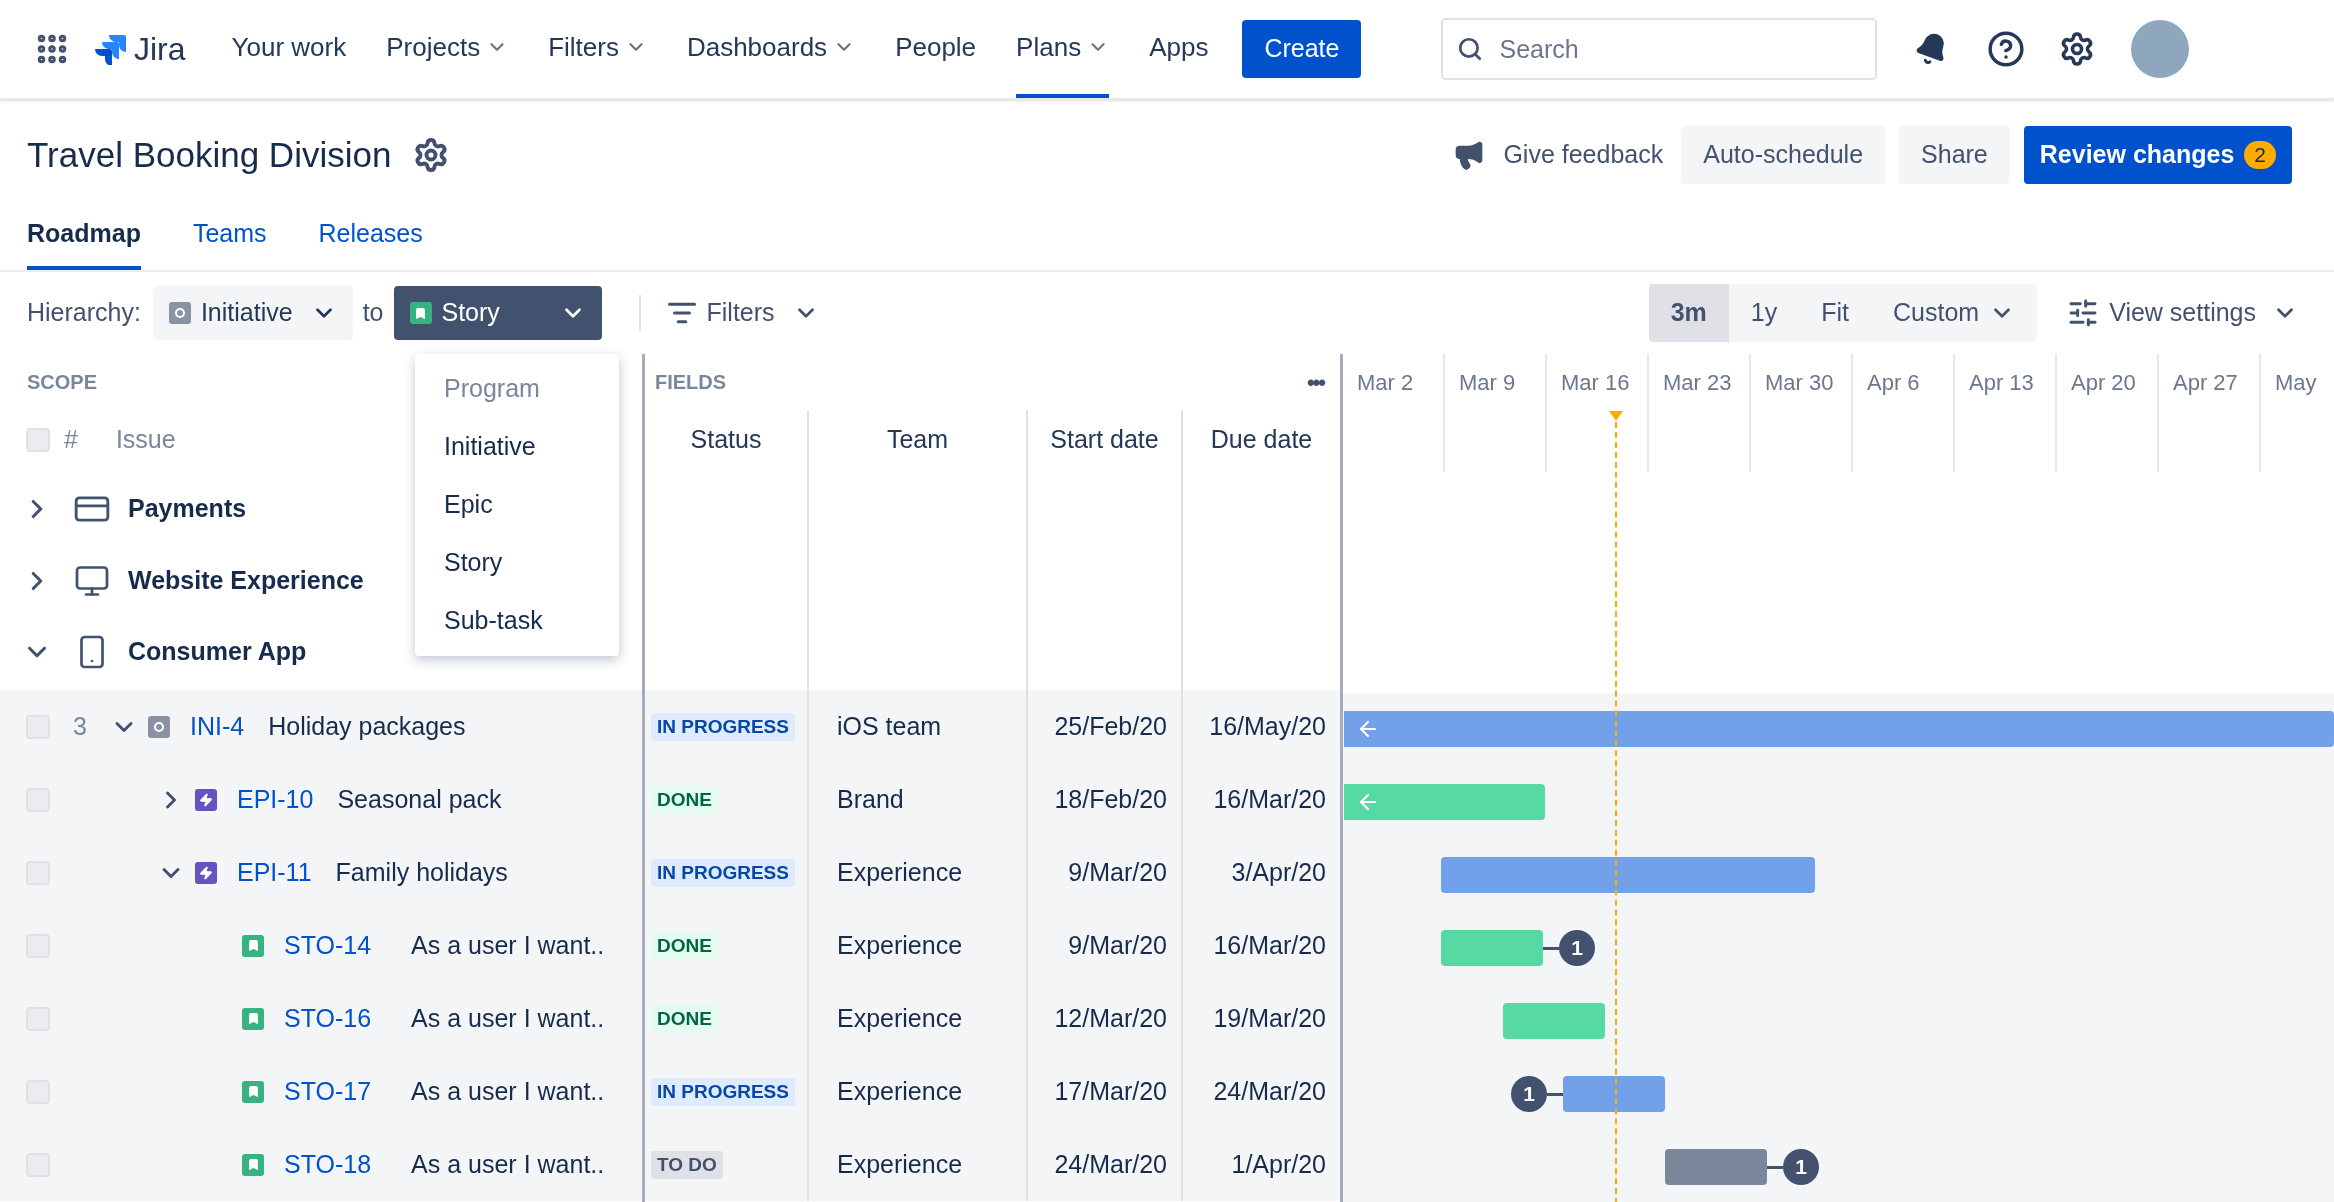 The height and width of the screenshot is (1202, 2334). What do you see at coordinates (1583, 155) in the screenshot?
I see `feedback-button: Give feedback` at bounding box center [1583, 155].